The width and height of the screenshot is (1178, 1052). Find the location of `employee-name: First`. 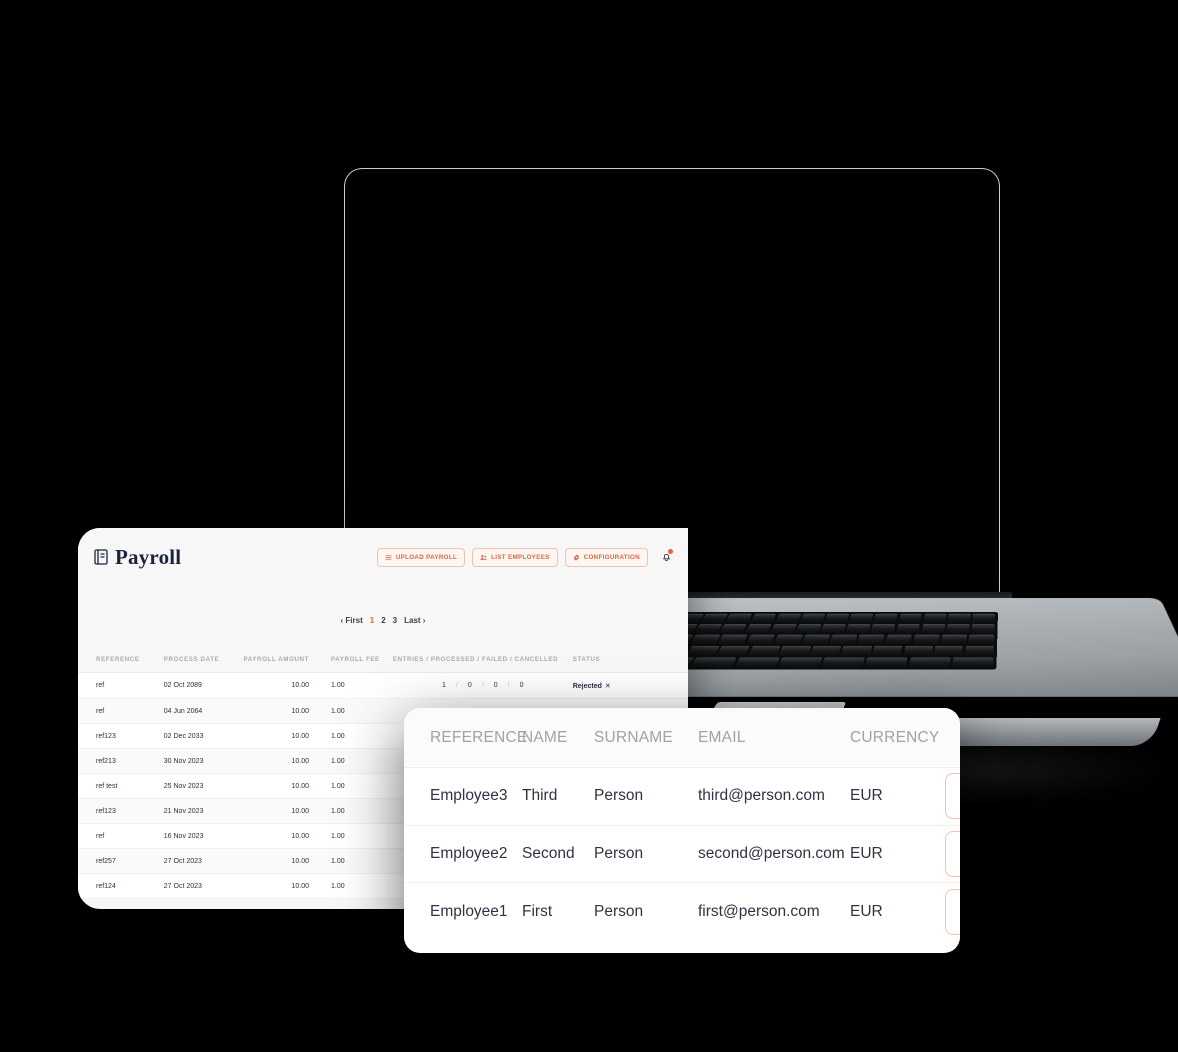

employee-name: First is located at coordinates (537, 911).